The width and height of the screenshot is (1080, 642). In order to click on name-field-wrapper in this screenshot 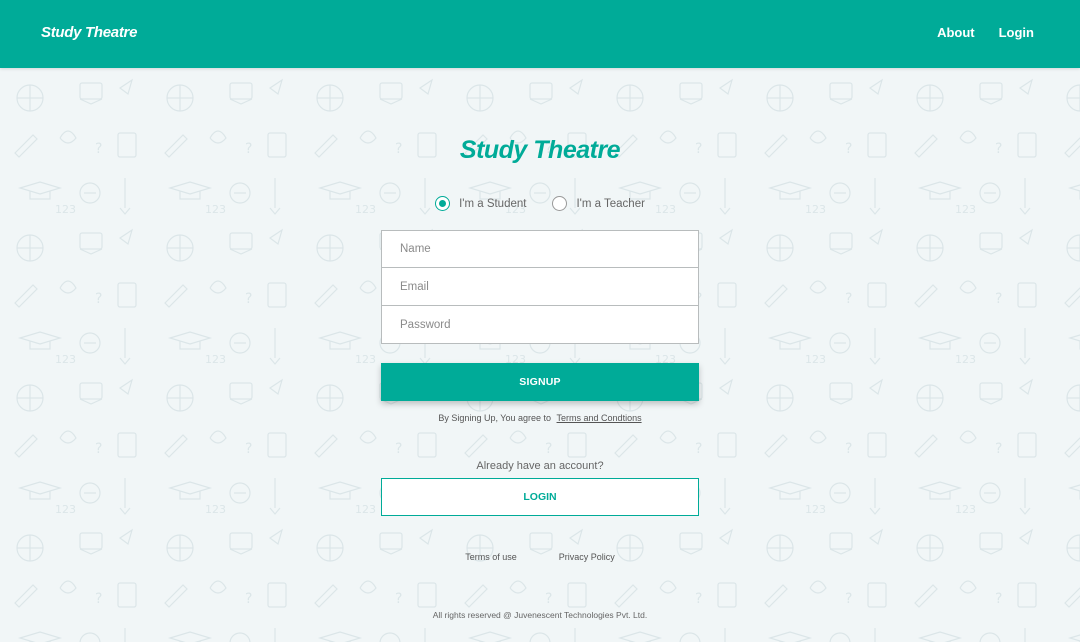, I will do `click(540, 249)`.